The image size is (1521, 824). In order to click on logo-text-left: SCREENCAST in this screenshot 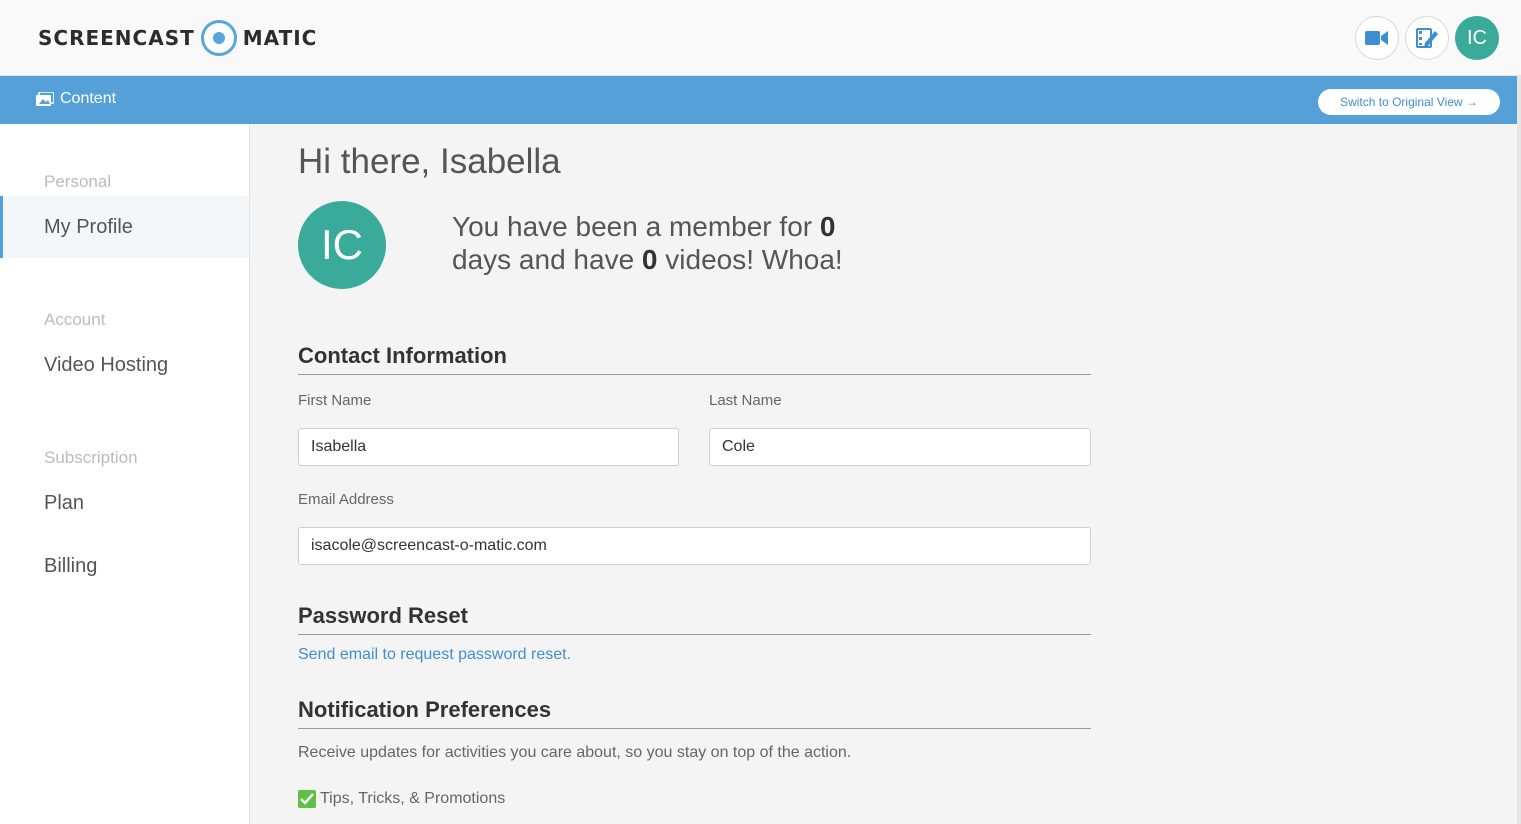, I will do `click(116, 38)`.